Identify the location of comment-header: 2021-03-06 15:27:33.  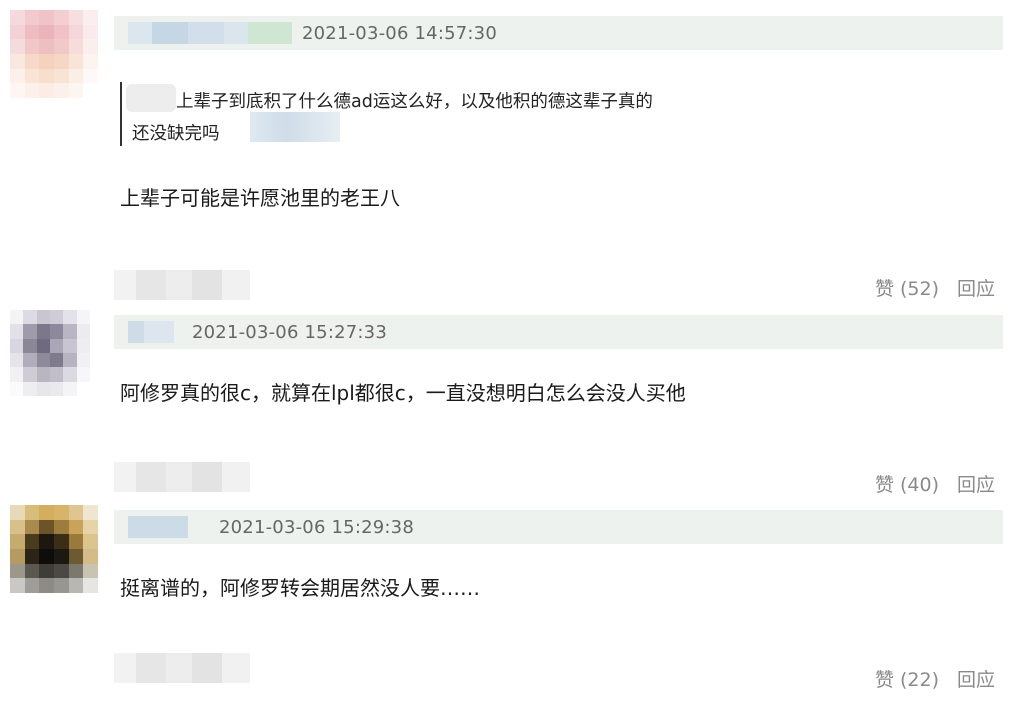
(558, 332).